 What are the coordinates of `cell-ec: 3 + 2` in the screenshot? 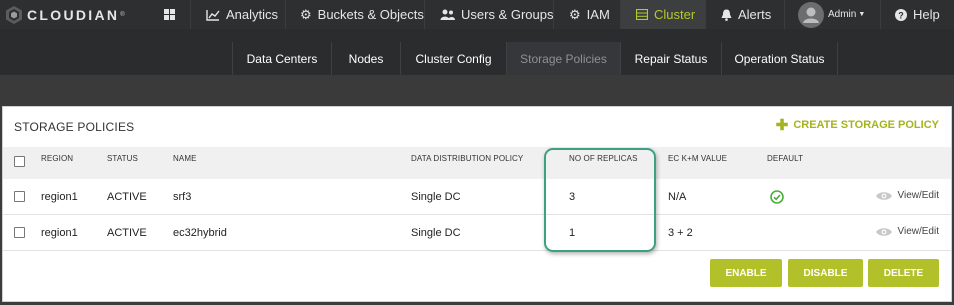 It's located at (680, 233).